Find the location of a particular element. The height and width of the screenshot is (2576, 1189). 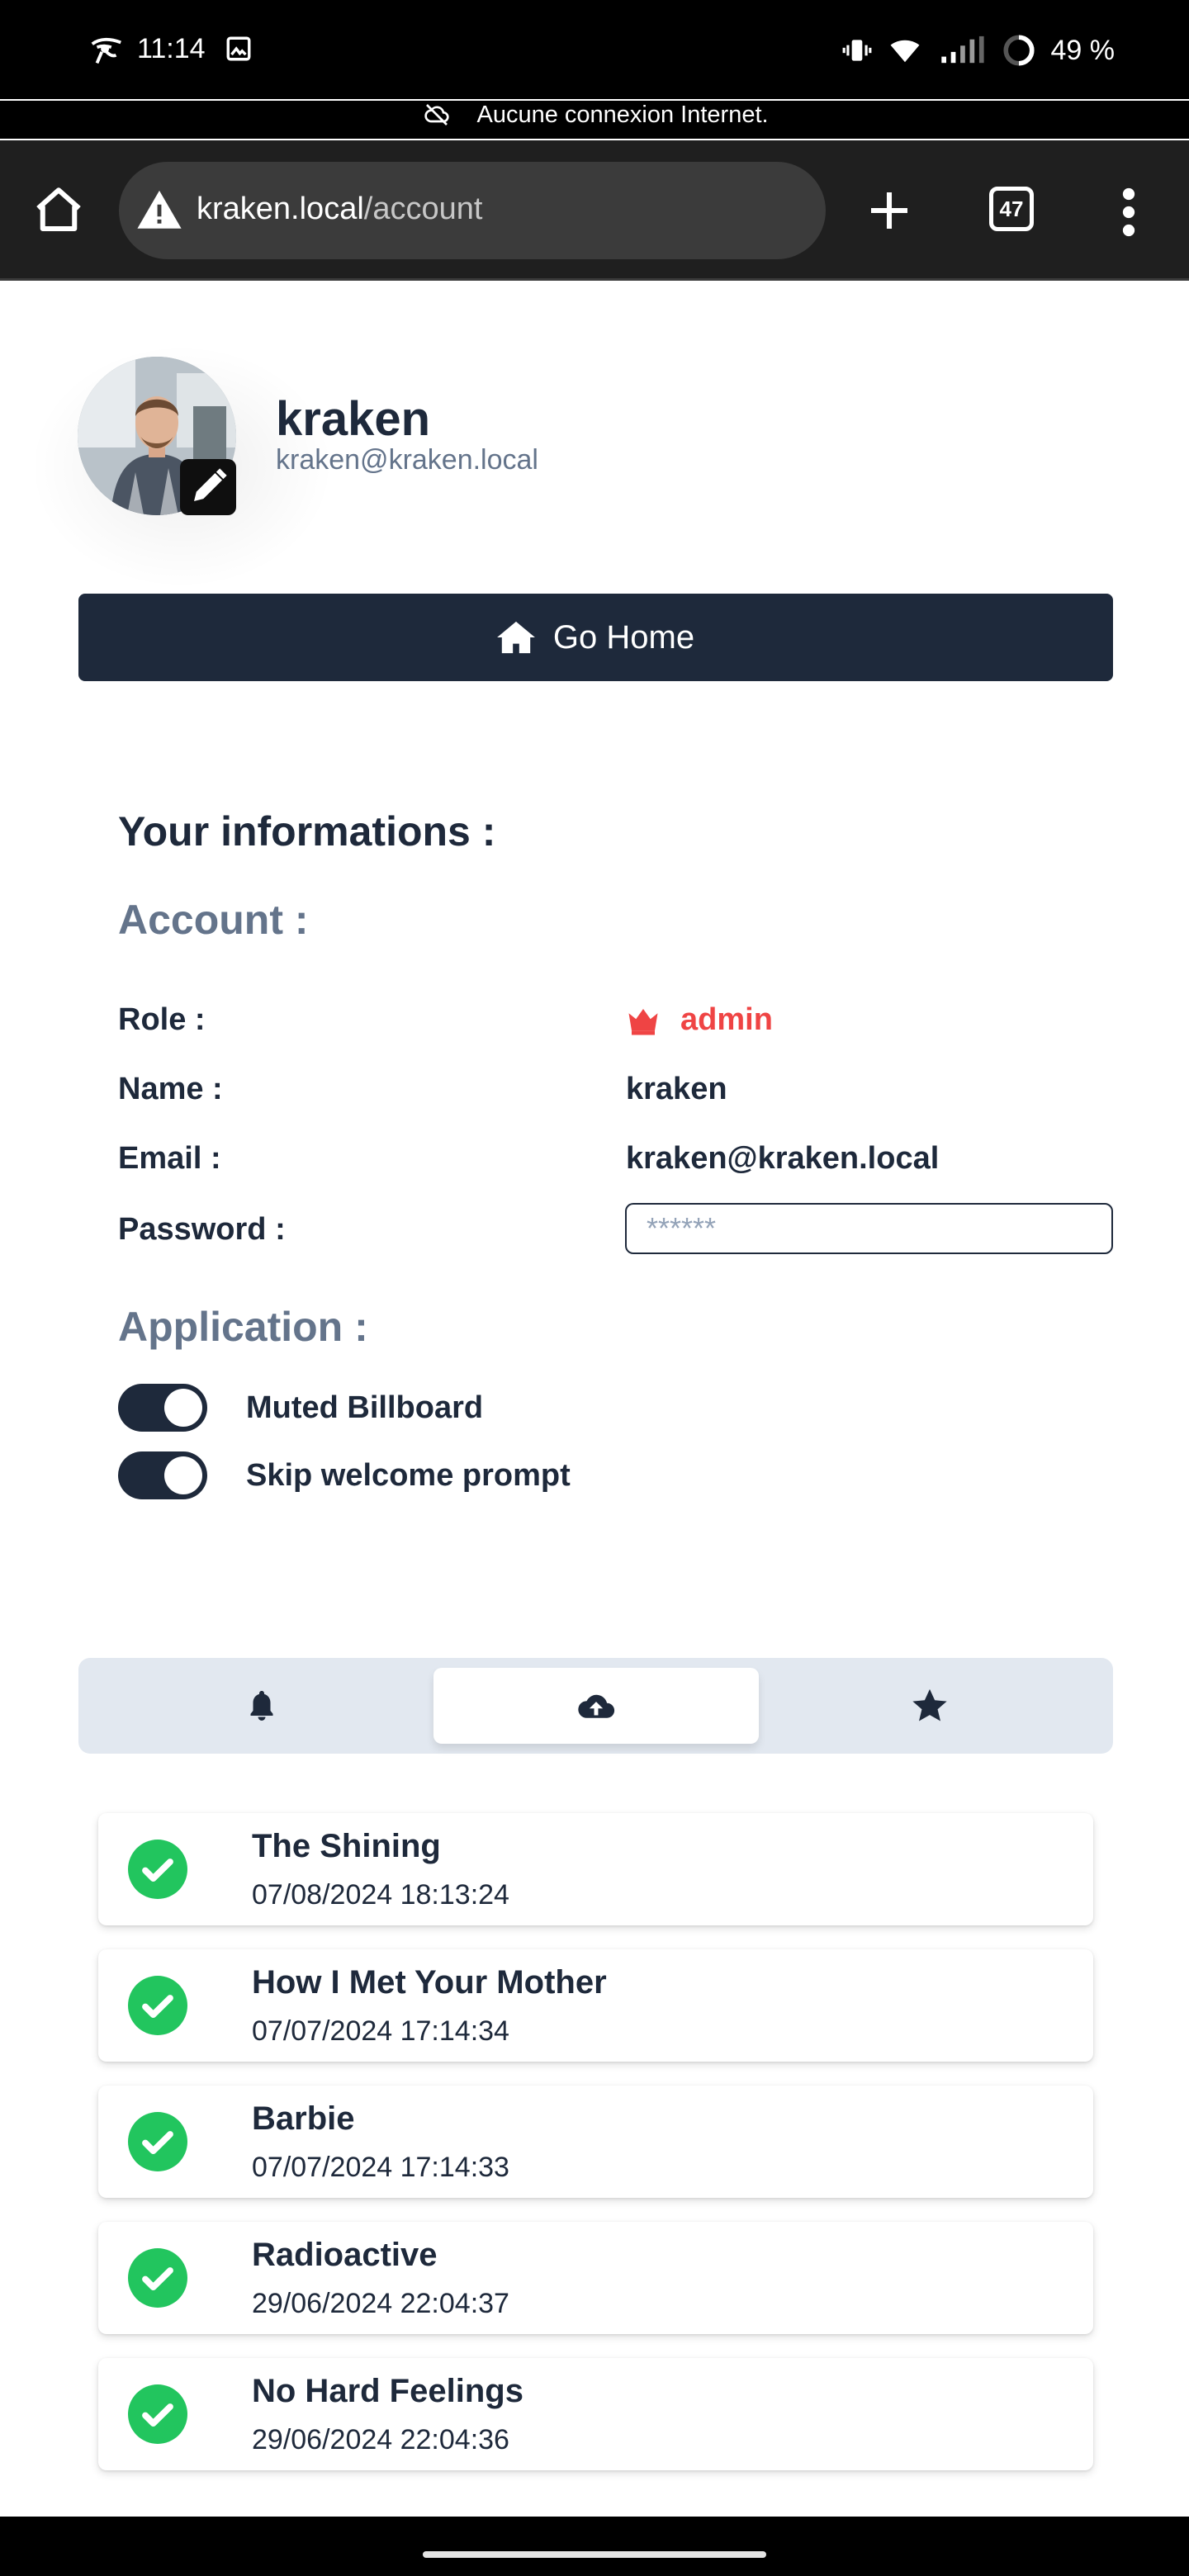

battery-ring-icon is located at coordinates (1018, 50).